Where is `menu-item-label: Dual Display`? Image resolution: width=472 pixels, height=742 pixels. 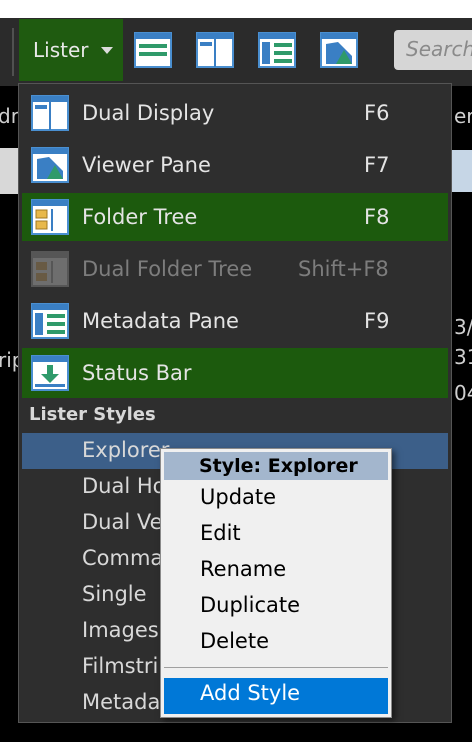
menu-item-label: Dual Display is located at coordinates (148, 113).